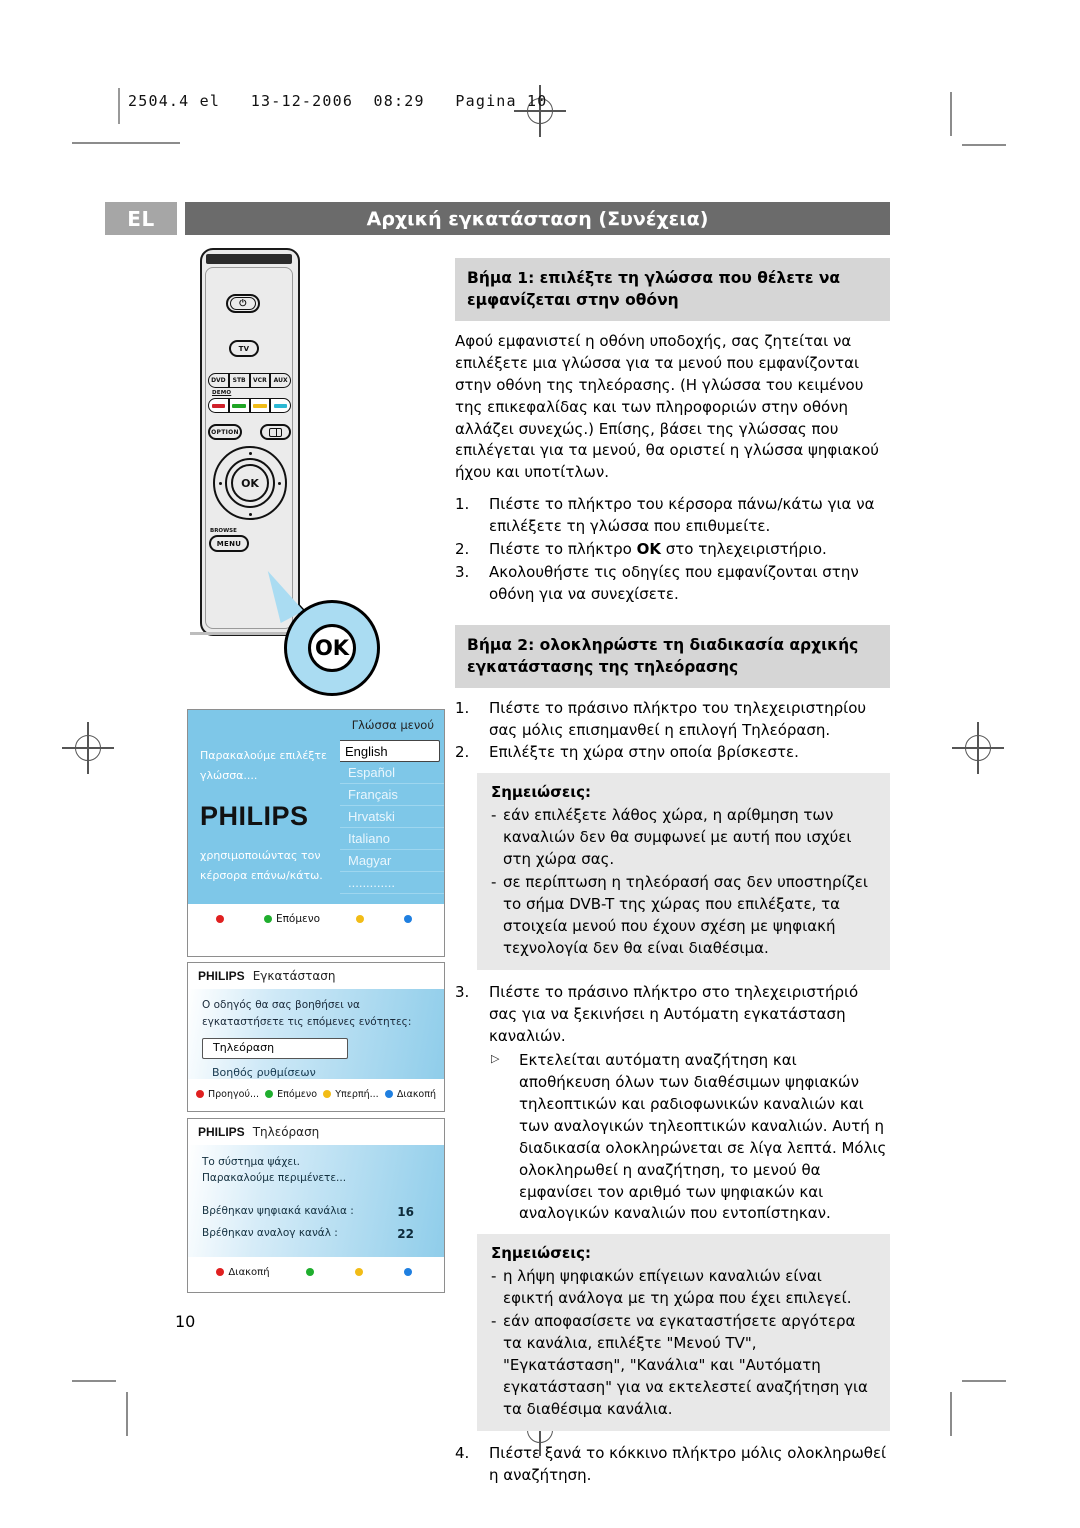 The height and width of the screenshot is (1528, 1080). Describe the element at coordinates (409, 1272) in the screenshot. I see `tv3-footer-blue` at that location.